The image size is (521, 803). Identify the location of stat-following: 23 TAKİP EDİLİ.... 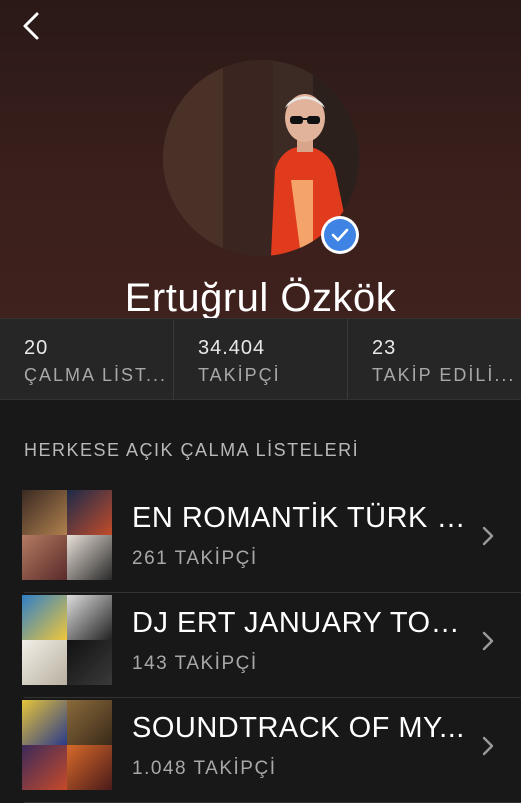
(434, 359).